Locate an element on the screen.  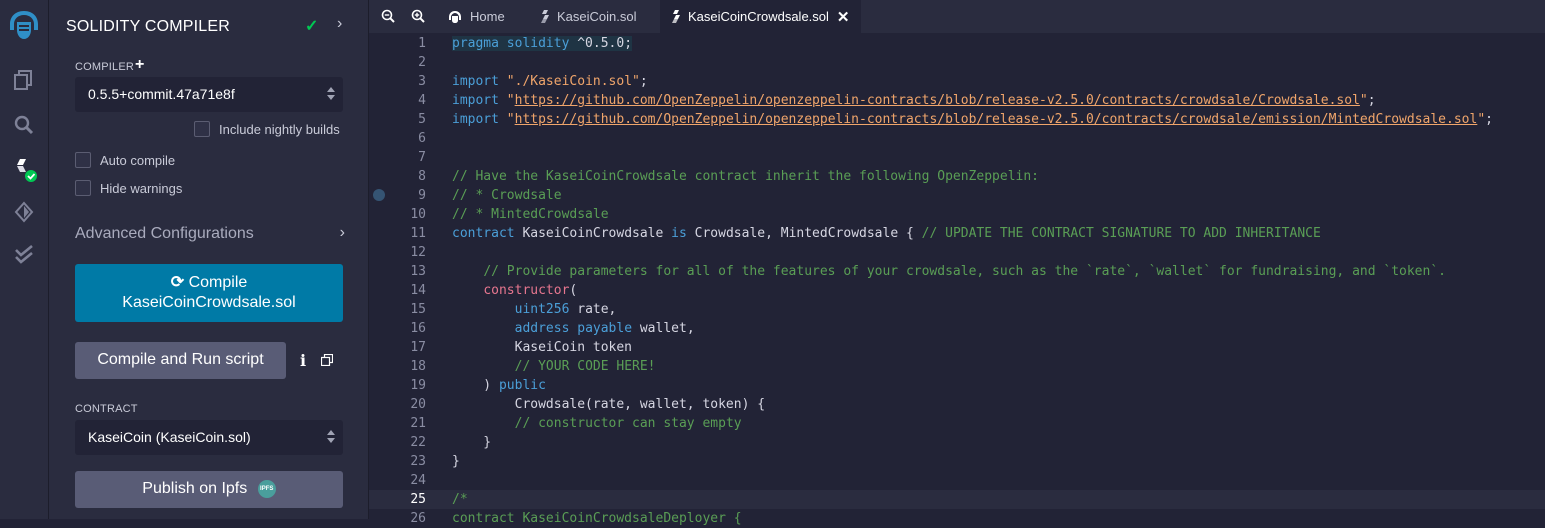
code-line: 25 /* is located at coordinates (957, 499).